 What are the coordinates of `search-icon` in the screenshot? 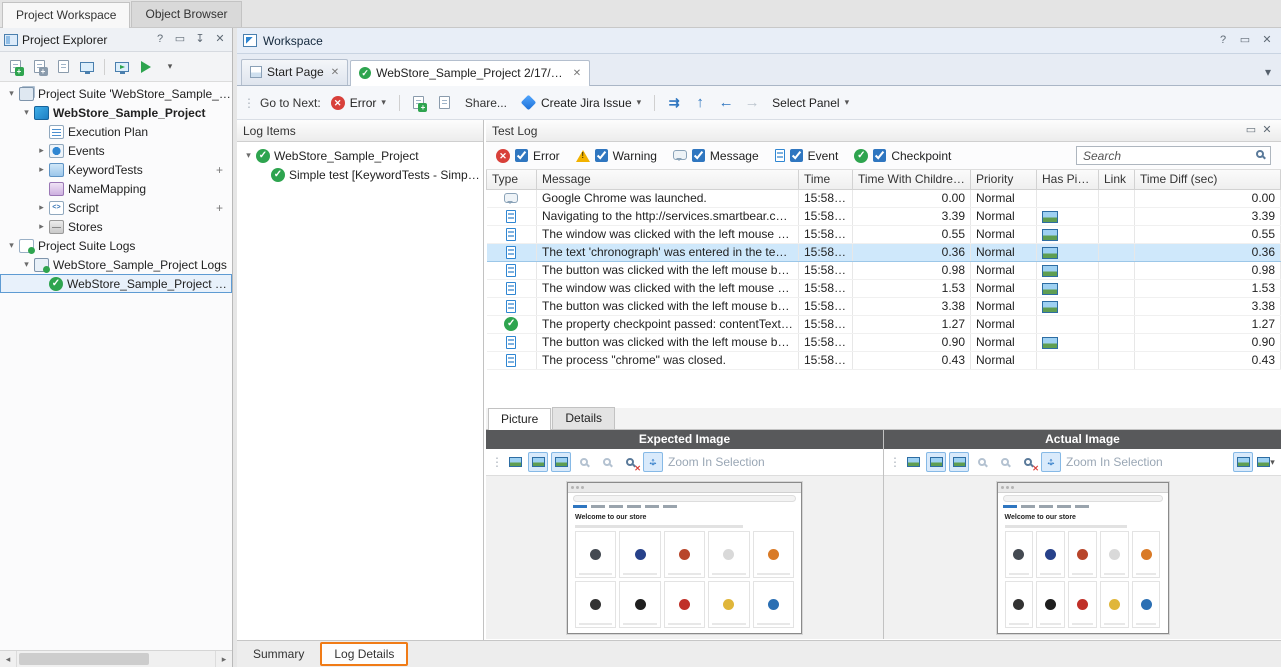 It's located at (1260, 154).